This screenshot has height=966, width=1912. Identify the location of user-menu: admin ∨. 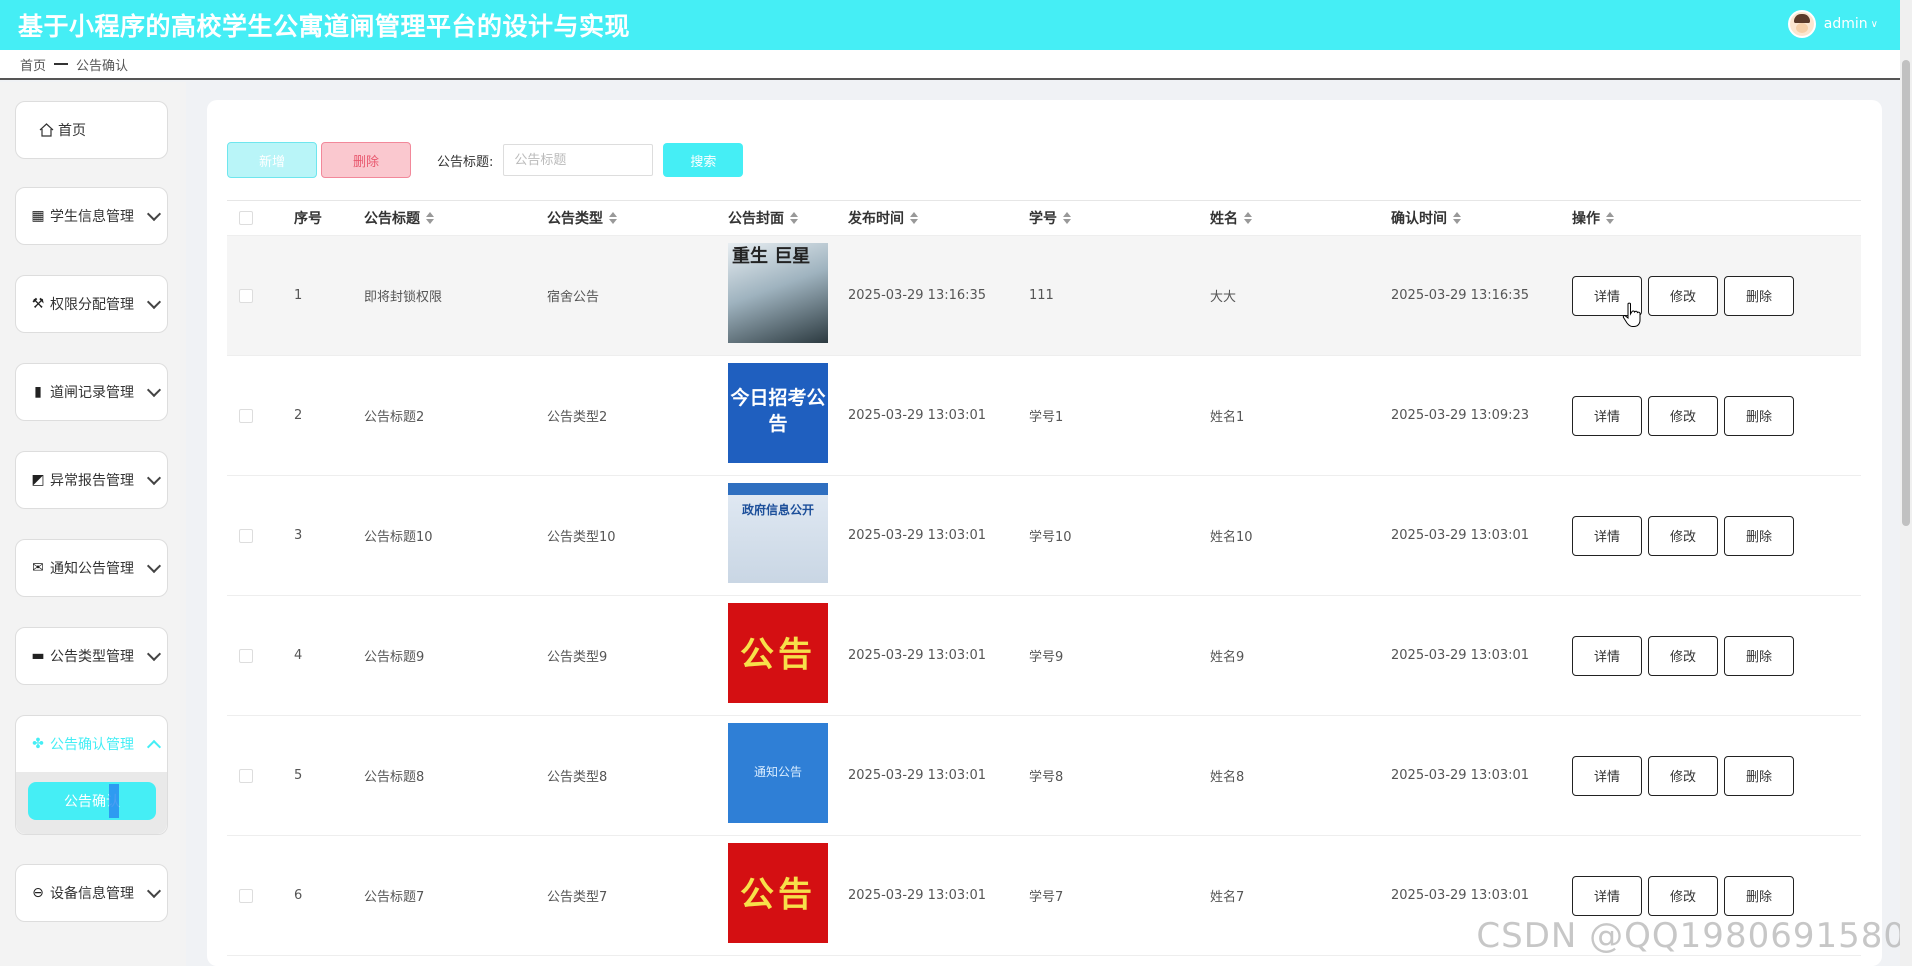
(1832, 24).